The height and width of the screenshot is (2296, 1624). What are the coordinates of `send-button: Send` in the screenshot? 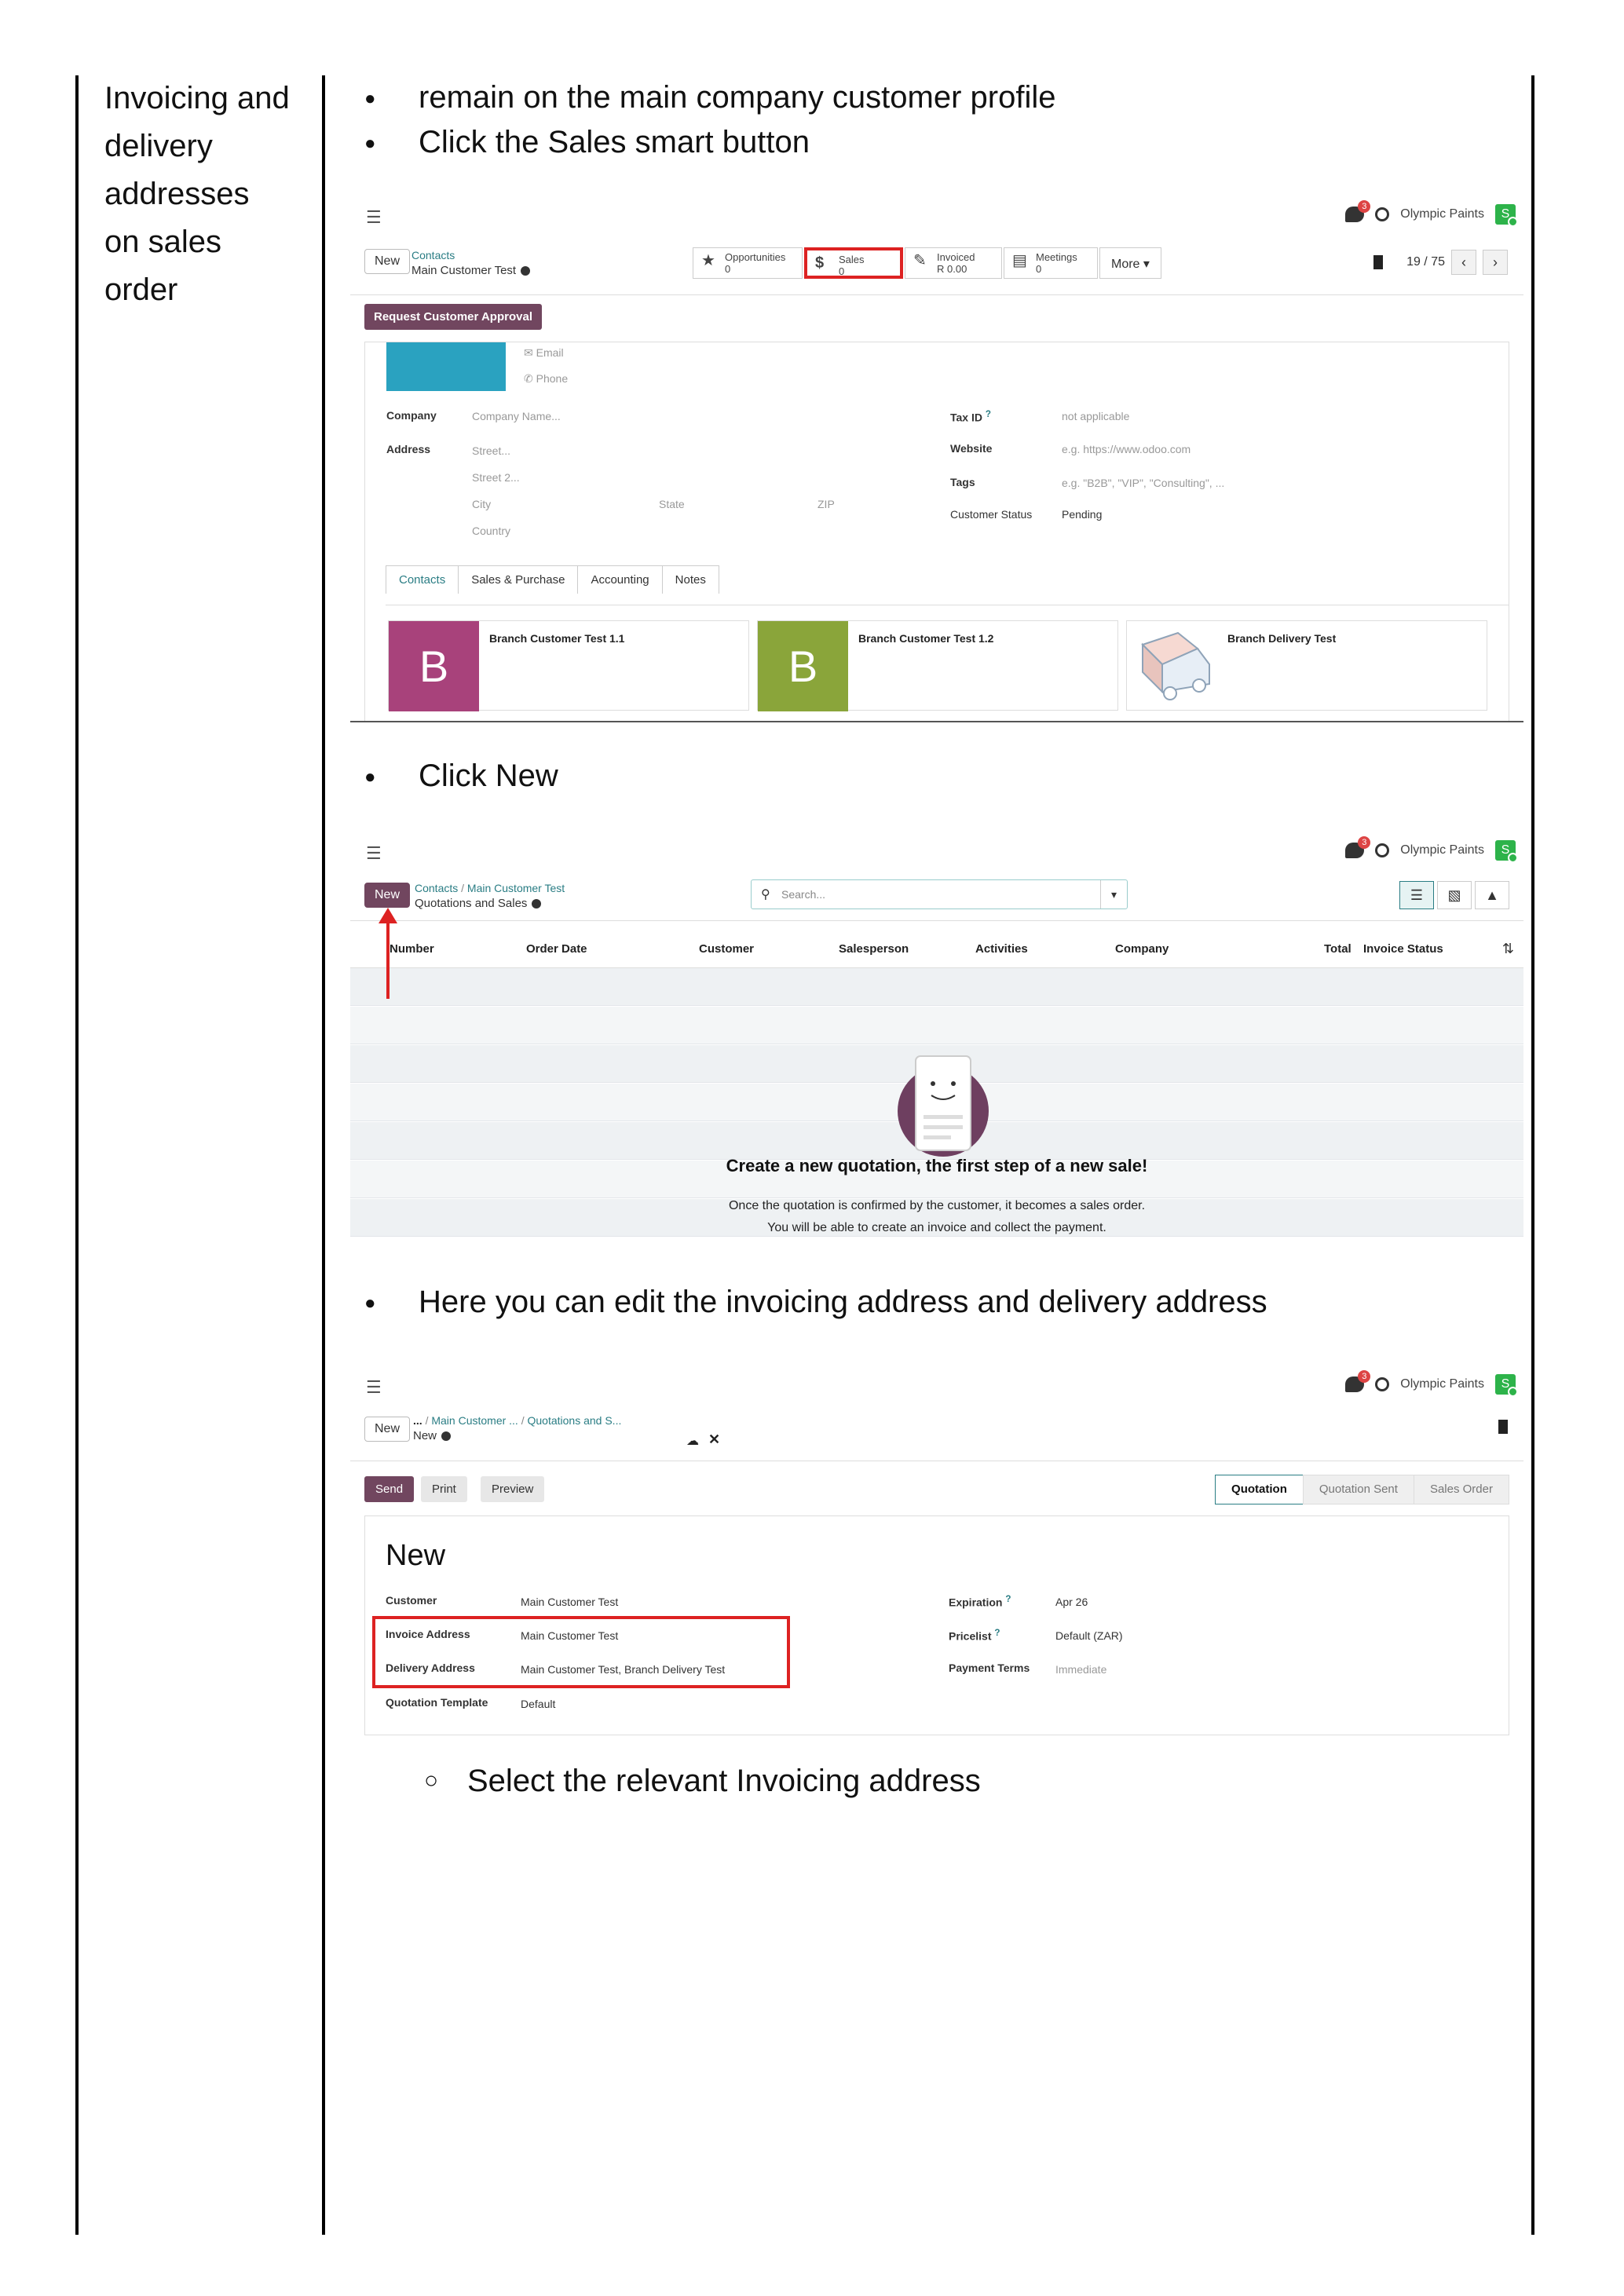 It's located at (389, 1489).